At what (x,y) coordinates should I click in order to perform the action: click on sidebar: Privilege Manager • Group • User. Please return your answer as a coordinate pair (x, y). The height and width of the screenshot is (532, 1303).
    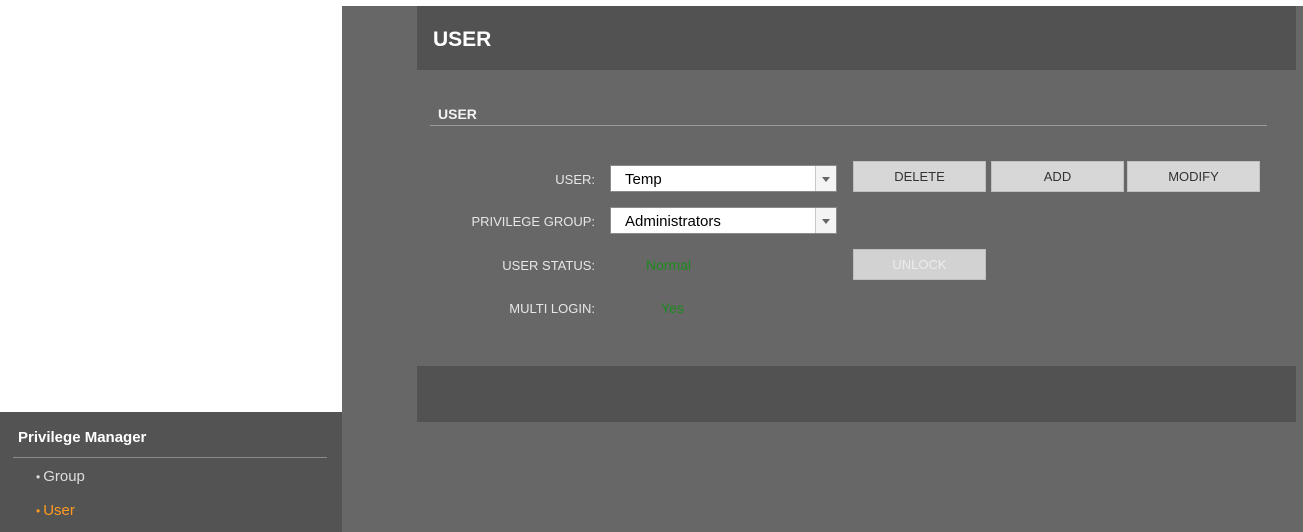
    Looking at the image, I should click on (171, 472).